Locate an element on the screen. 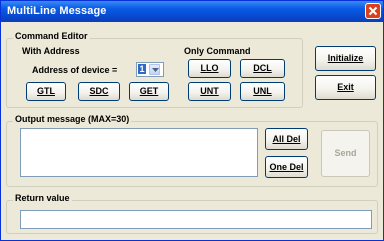 The height and width of the screenshot is (241, 384). window-title: MultiLine Message is located at coordinates (57, 11).